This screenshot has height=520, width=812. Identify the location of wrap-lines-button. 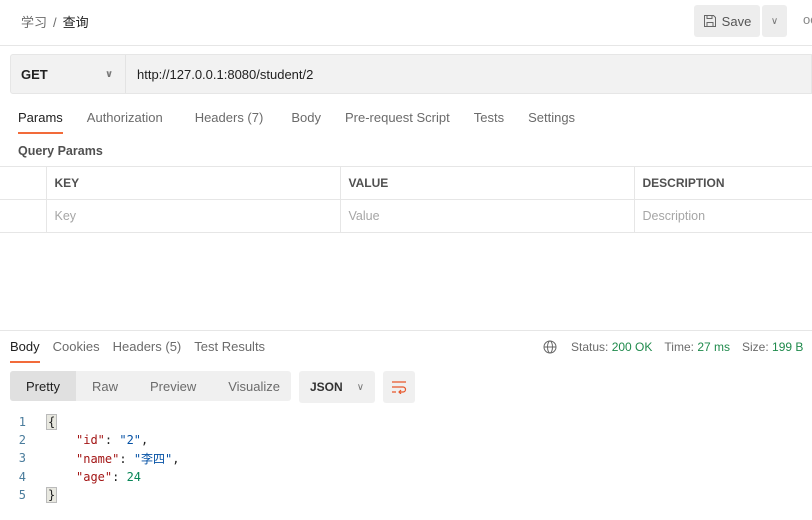
(399, 387).